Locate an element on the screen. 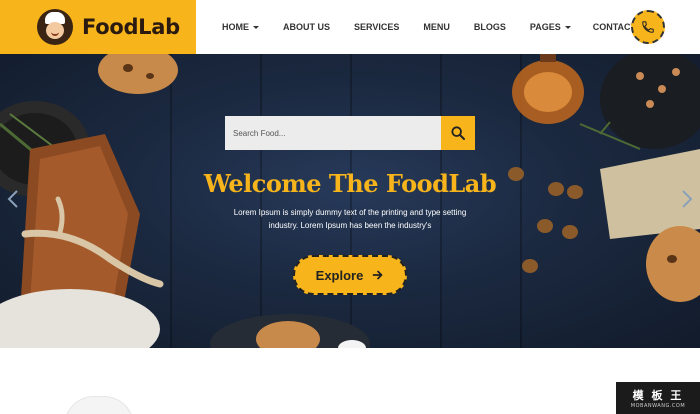 This screenshot has width=700, height=414. brand-logo: FoodLab is located at coordinates (98, 27).